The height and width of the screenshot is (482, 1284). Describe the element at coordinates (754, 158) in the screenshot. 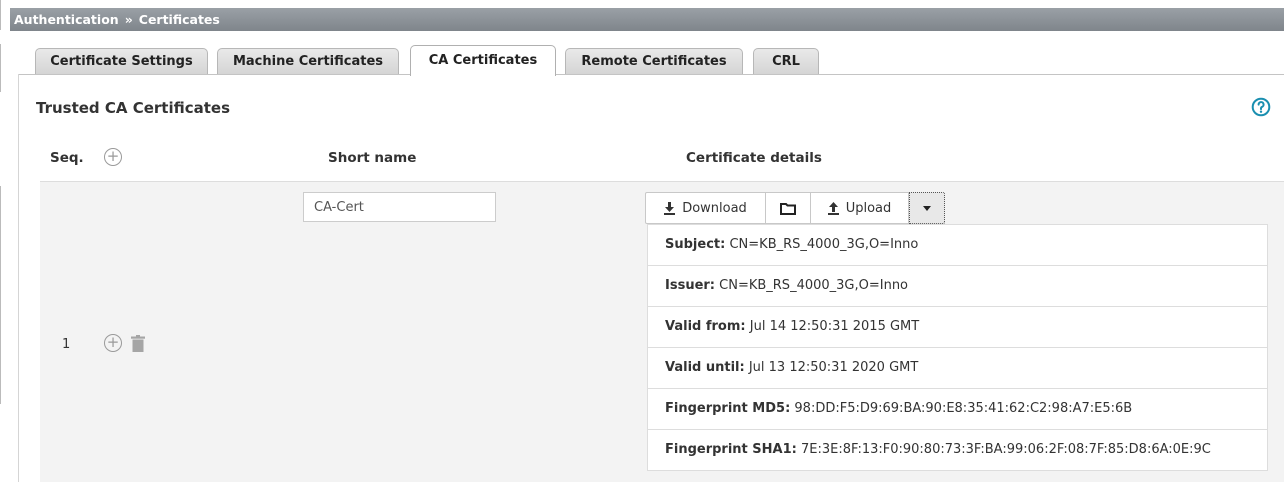

I see `column-header-certificate-details: Certificate details` at that location.